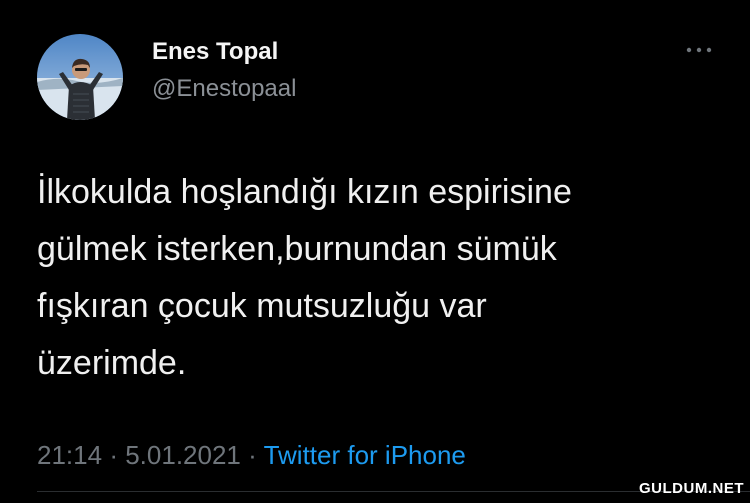 The width and height of the screenshot is (750, 503). What do you see at coordinates (365, 455) in the screenshot?
I see `tweet-source-link: Twitter for iPhone` at bounding box center [365, 455].